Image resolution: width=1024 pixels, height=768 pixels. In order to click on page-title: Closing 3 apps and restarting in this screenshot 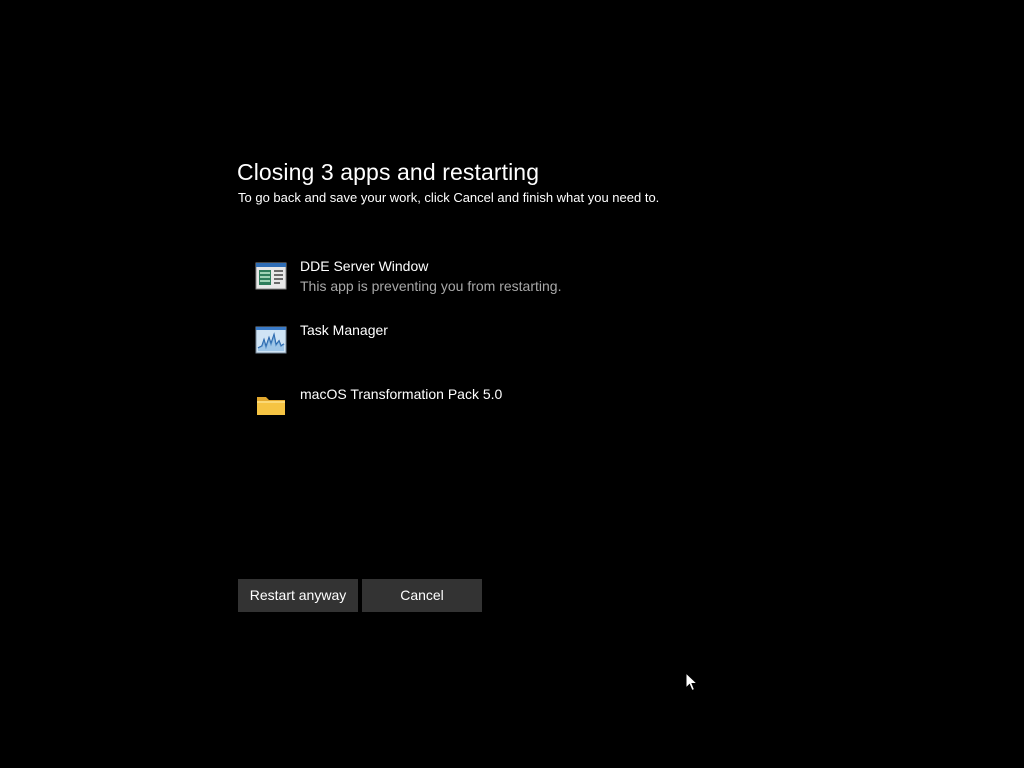, I will do `click(388, 172)`.